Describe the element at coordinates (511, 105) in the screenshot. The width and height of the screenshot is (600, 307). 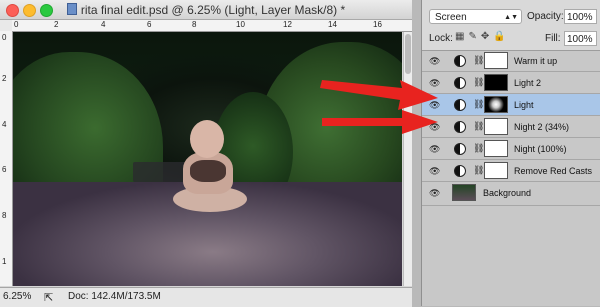
I see `layer-row-selected: 👁 ⛓ Light` at that location.